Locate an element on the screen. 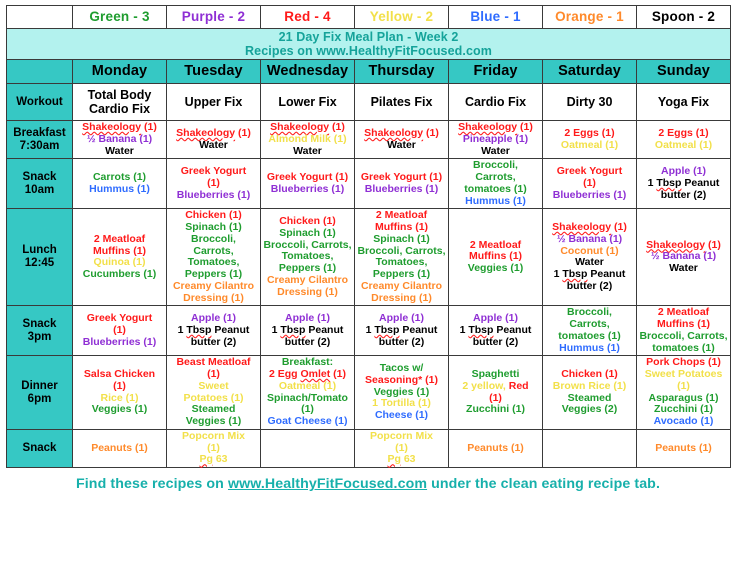  cell-snack-sunday: Apple (1) 1 Tbsp Peanut butter (2) is located at coordinates (683, 184).